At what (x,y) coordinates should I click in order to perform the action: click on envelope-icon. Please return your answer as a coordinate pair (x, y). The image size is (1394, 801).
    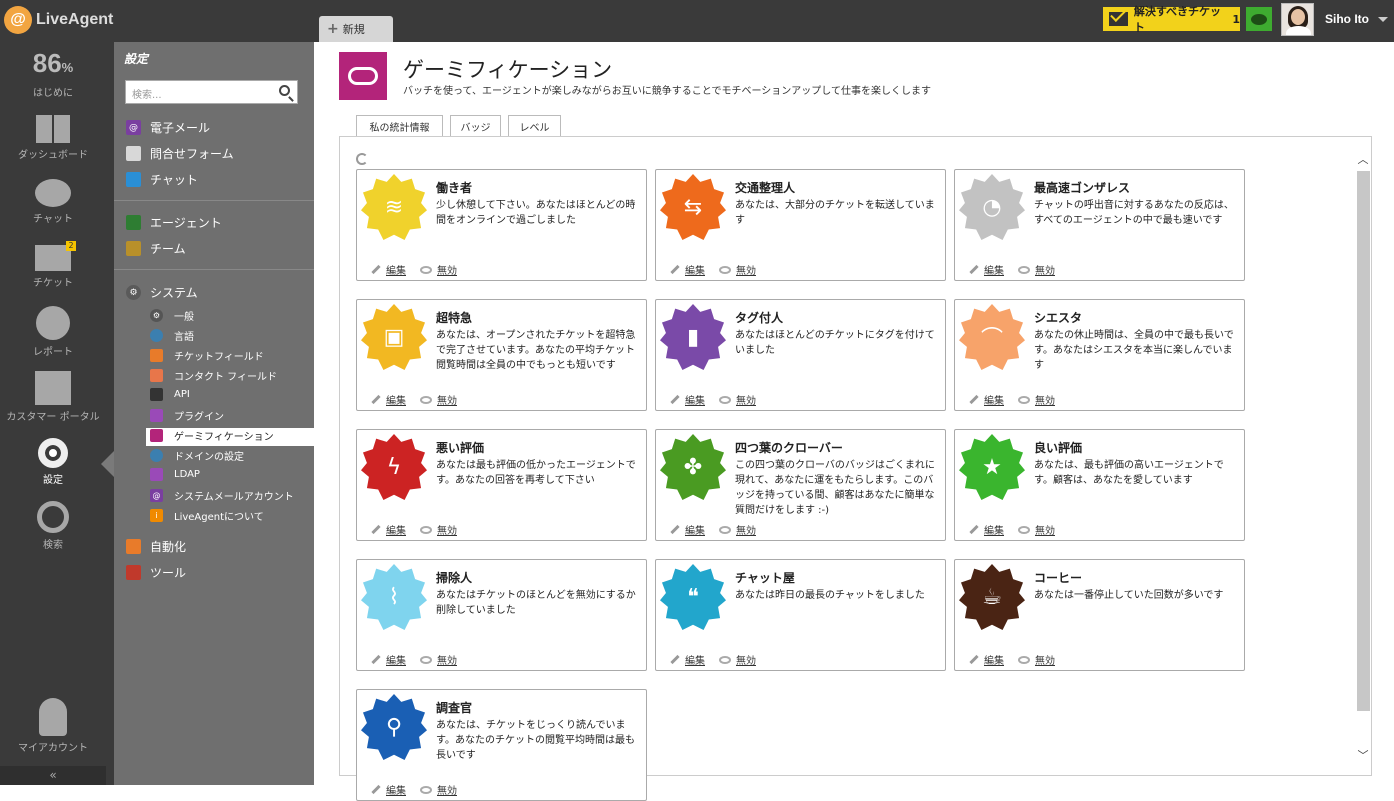
    Looking at the image, I should click on (1118, 19).